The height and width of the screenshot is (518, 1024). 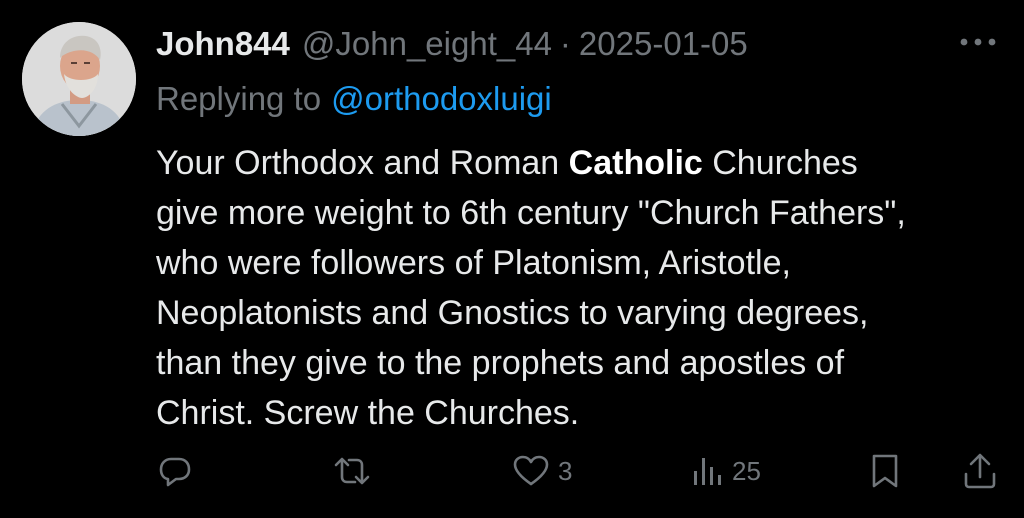 I want to click on user-handle: @John_eight_44, so click(x=427, y=44).